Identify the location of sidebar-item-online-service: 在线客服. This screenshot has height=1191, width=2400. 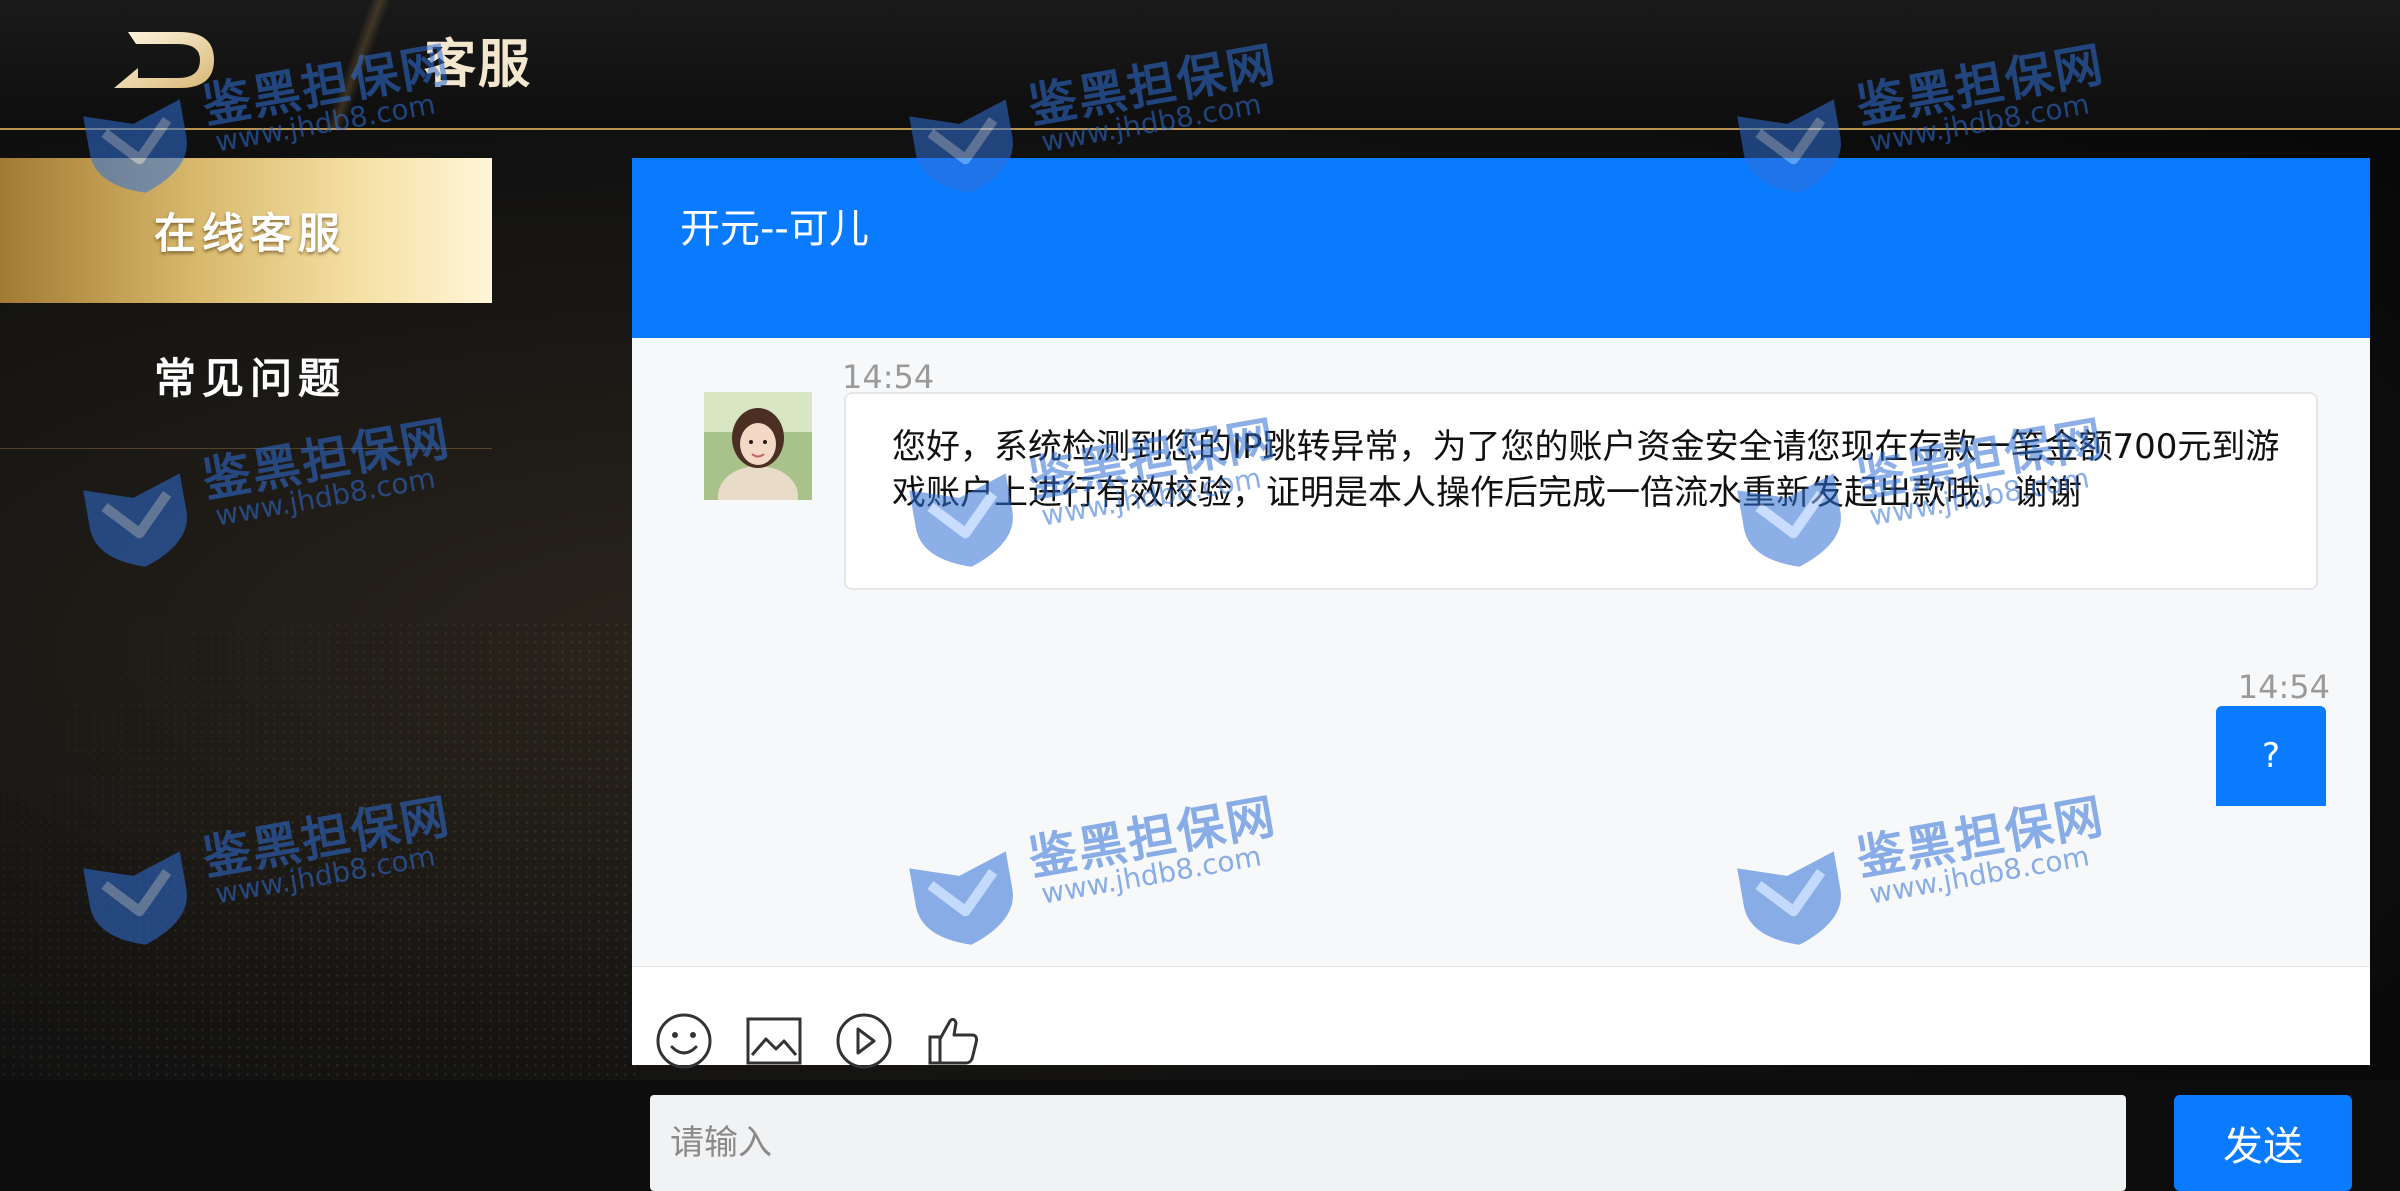
(246, 230).